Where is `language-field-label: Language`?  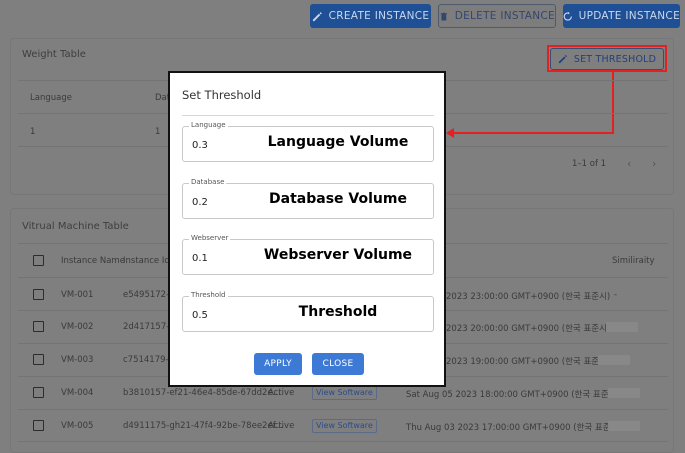
language-field-label: Language is located at coordinates (208, 125).